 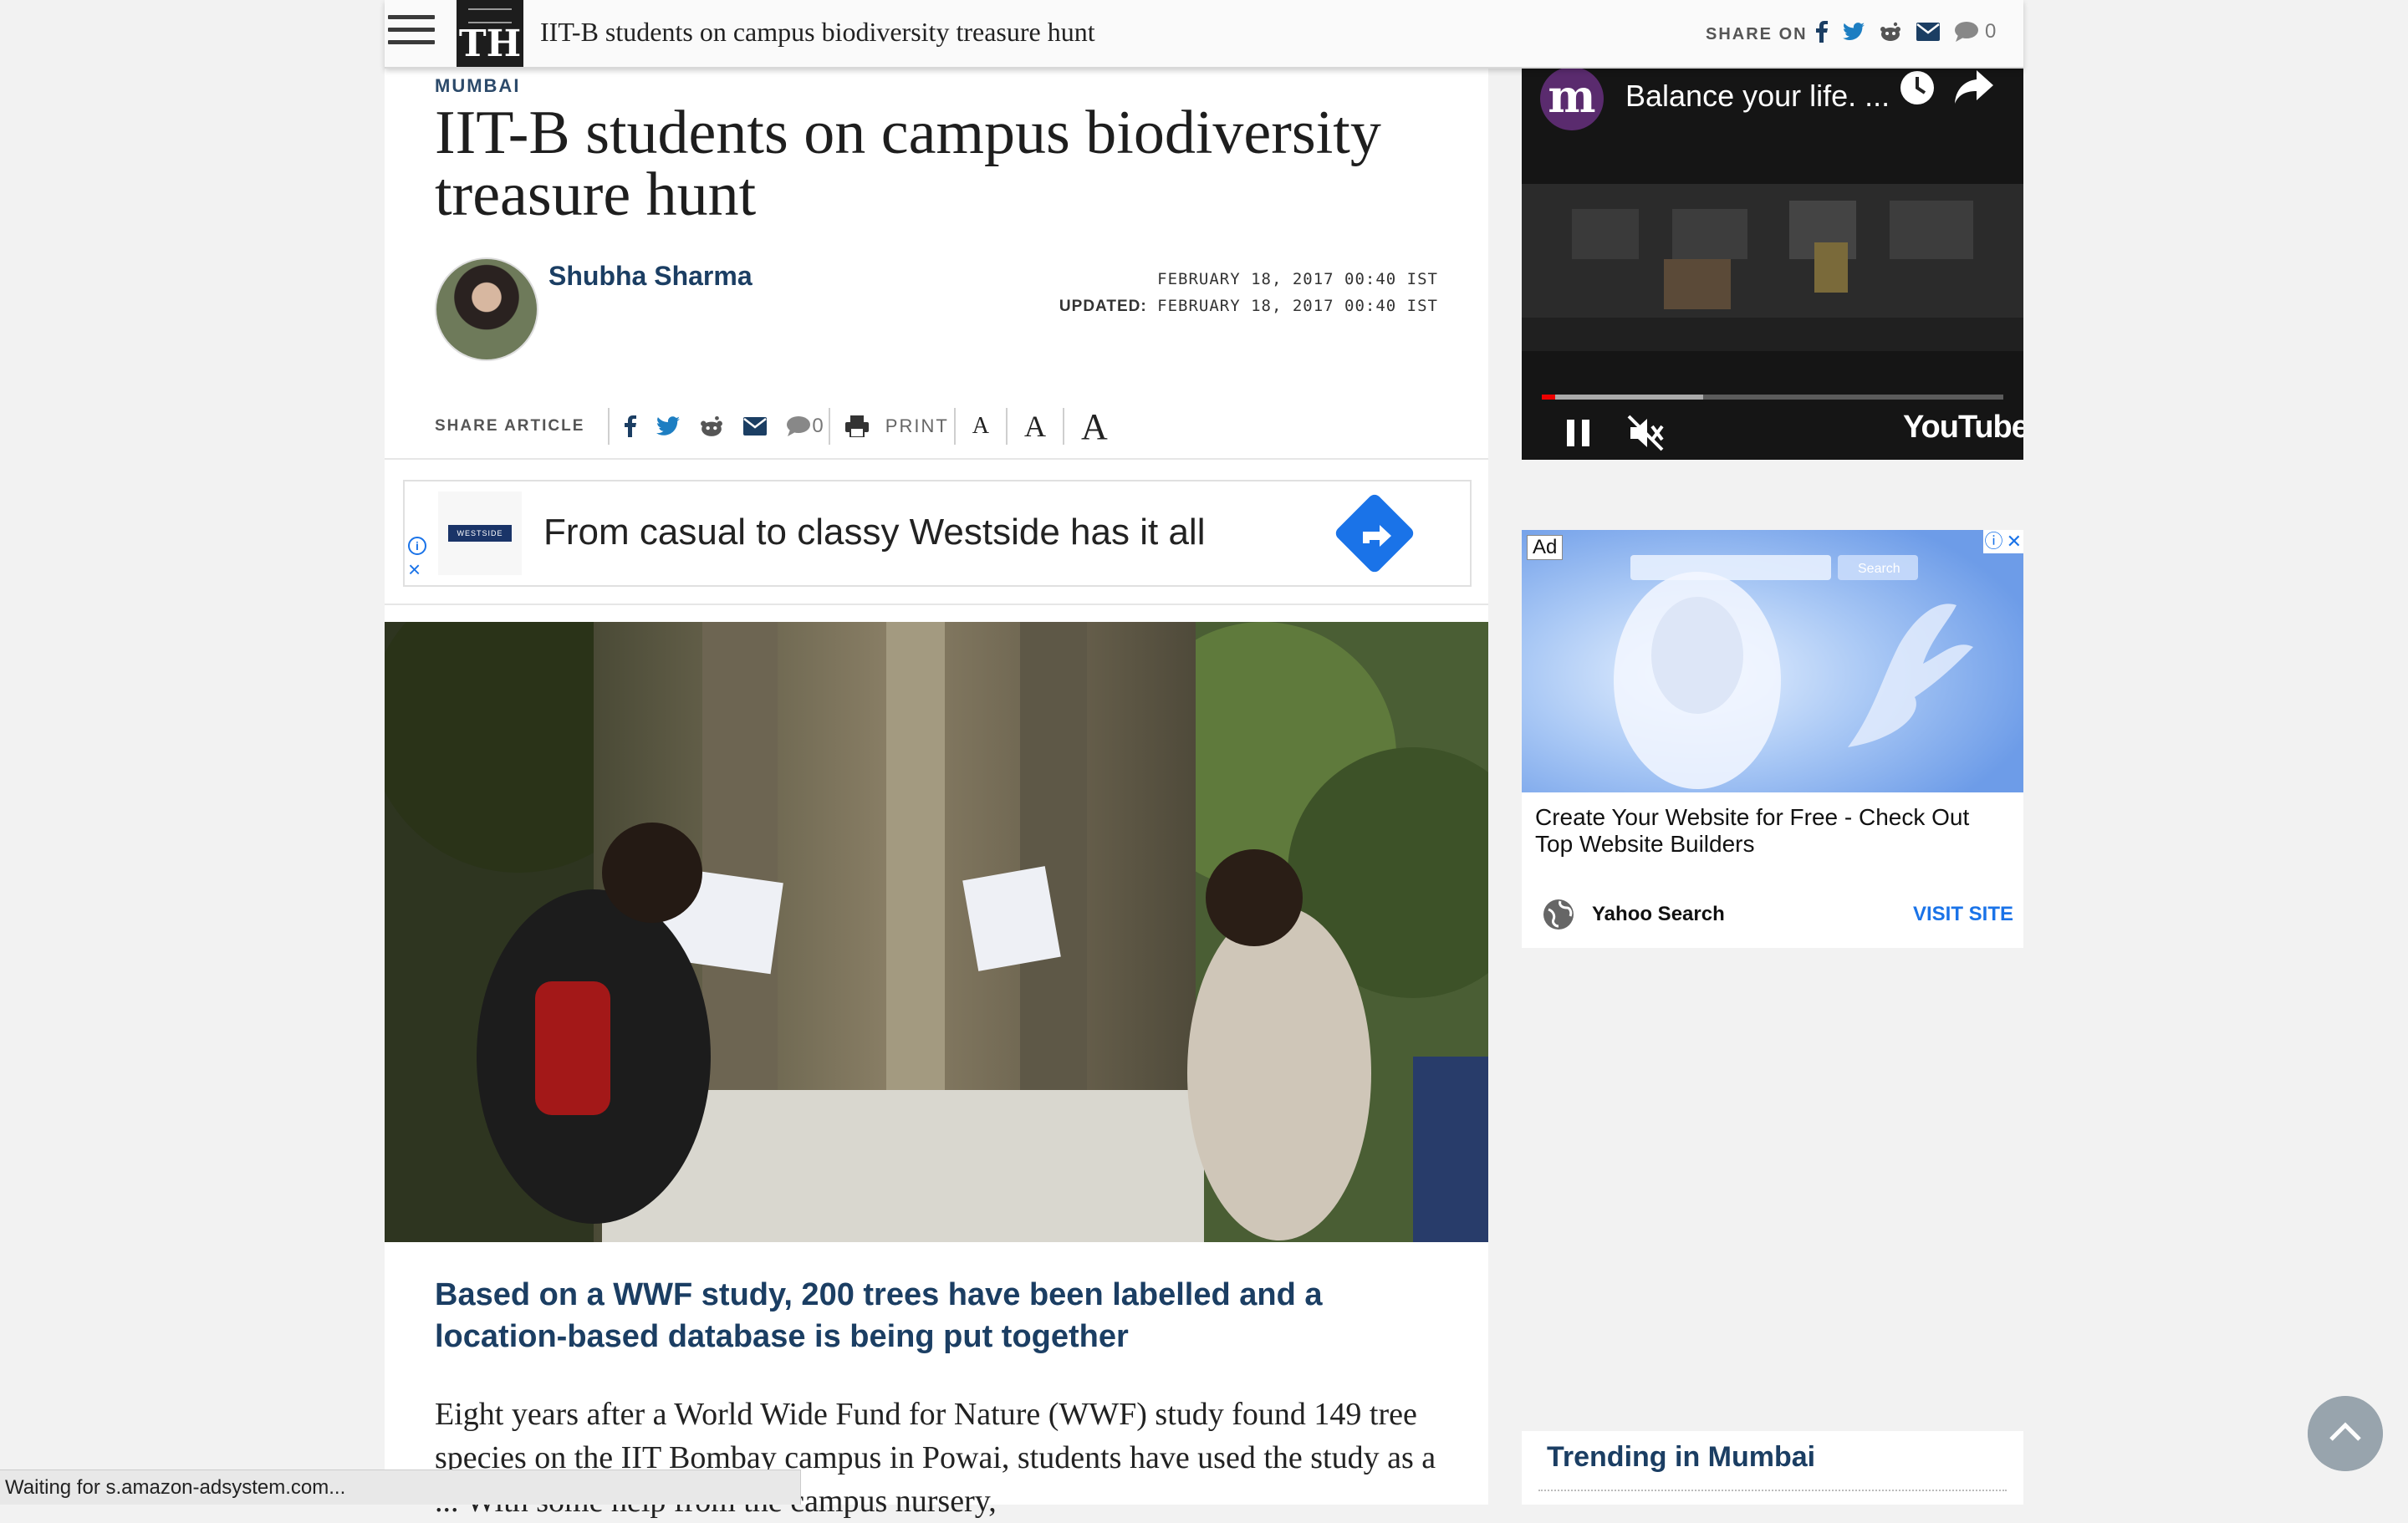 I want to click on section-link: MUMBAI, so click(x=477, y=86).